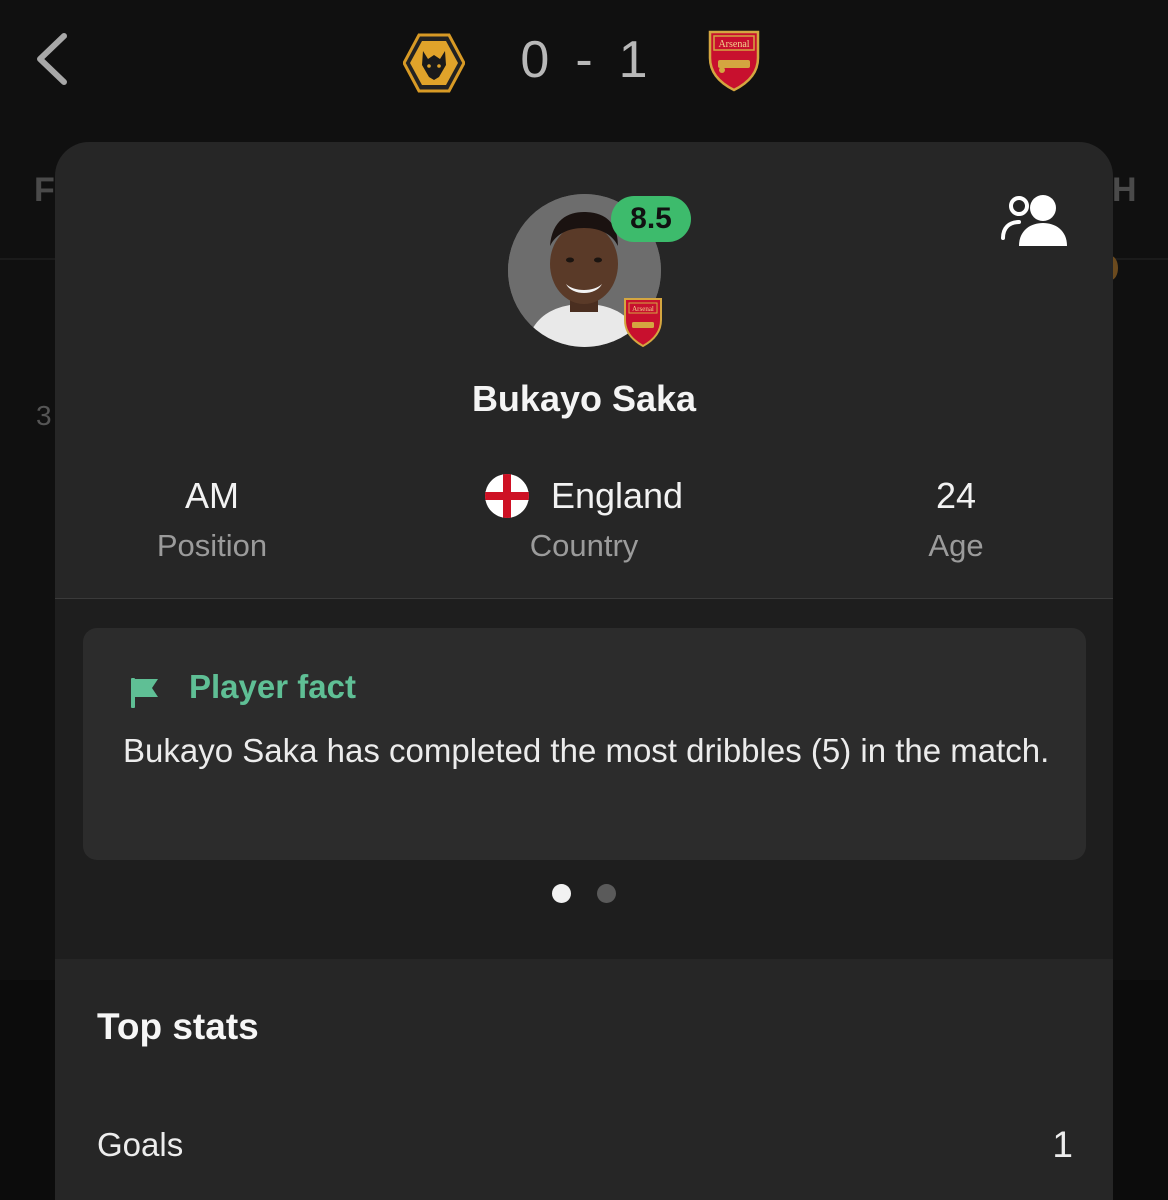  I want to click on stat-row-goals: Goals 1, so click(585, 1145).